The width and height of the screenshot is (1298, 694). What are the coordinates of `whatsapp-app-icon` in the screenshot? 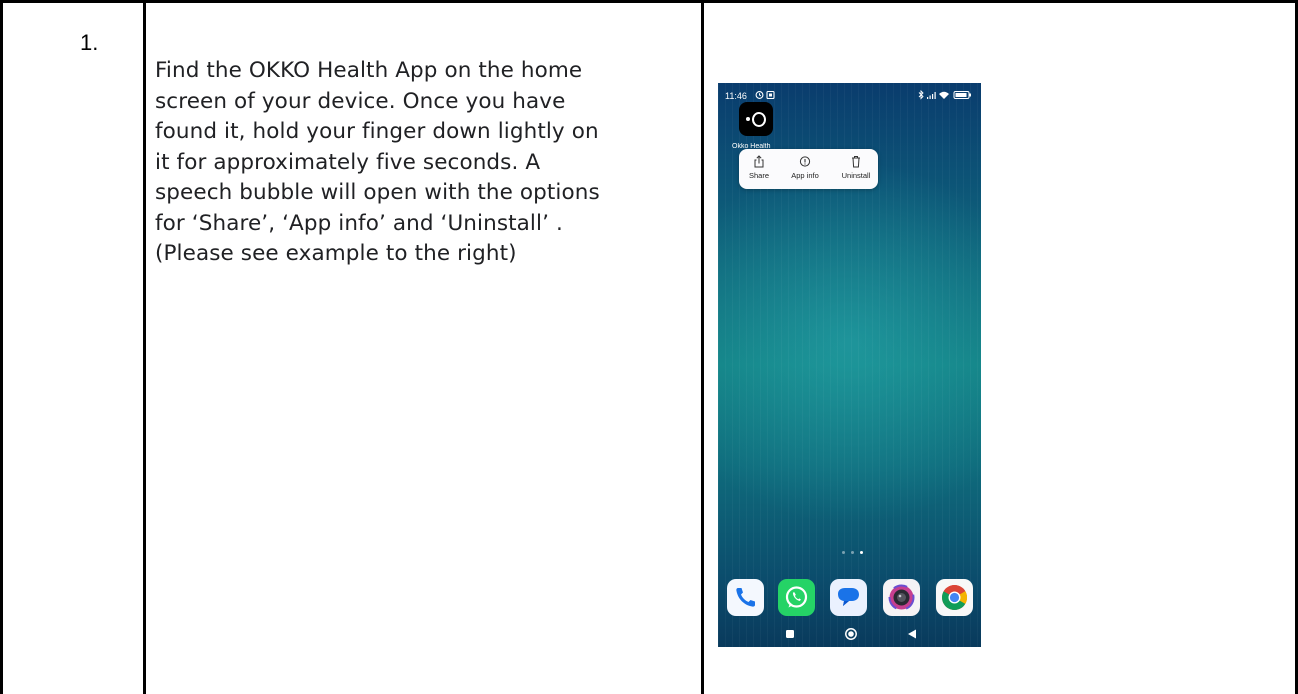 It's located at (796, 597).